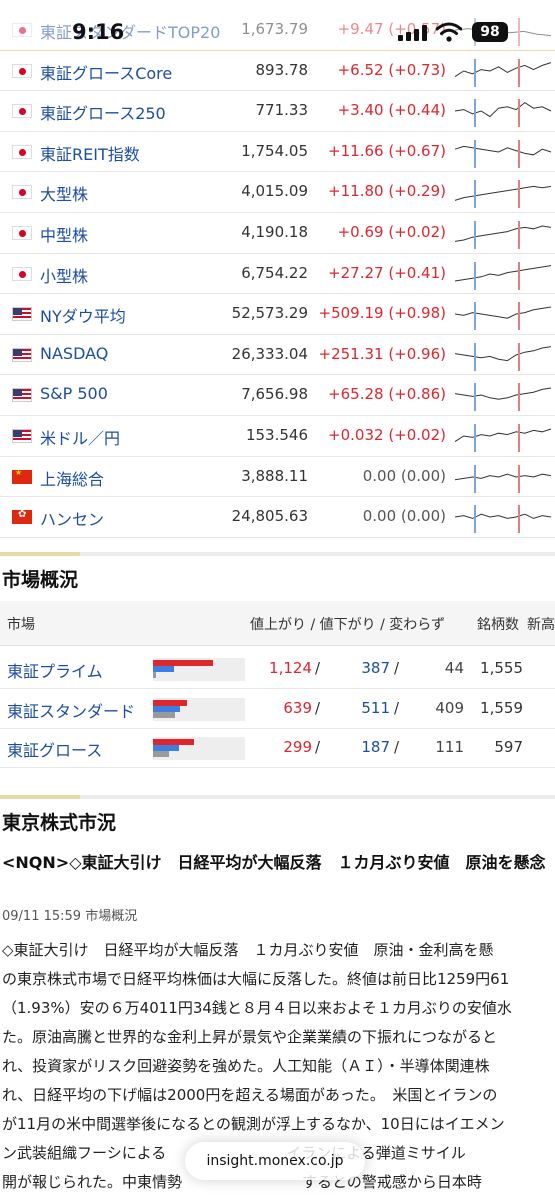  What do you see at coordinates (277, 709) in the screenshot?
I see `market-row: 東証スタンダード 639/511/409 1,559` at bounding box center [277, 709].